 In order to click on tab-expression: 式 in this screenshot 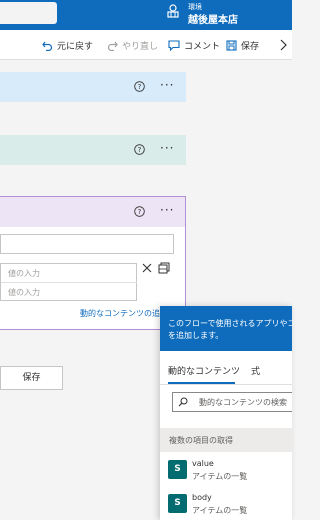, I will do `click(255, 370)`.